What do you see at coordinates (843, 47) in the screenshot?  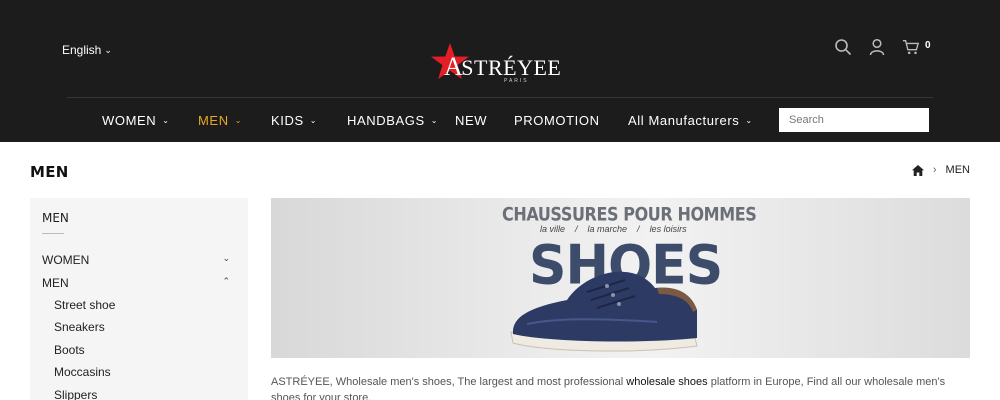 I see `search-icon` at bounding box center [843, 47].